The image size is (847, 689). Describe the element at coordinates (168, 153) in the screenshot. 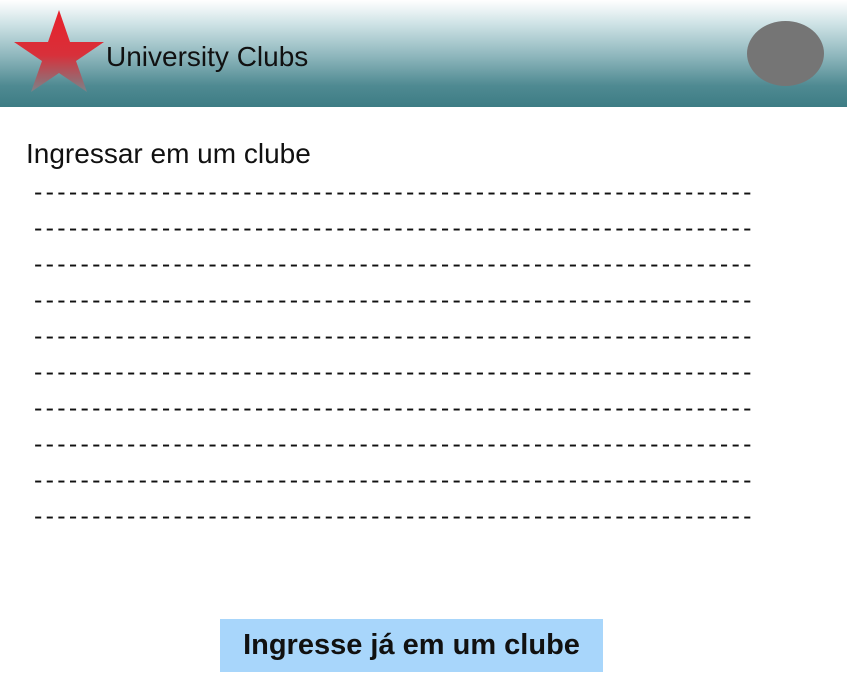

I see `page-title: Ingressar em um clube` at that location.